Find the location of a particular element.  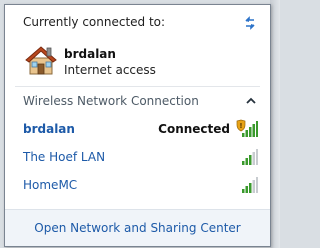

status-title: Currently connected to: is located at coordinates (94, 22).